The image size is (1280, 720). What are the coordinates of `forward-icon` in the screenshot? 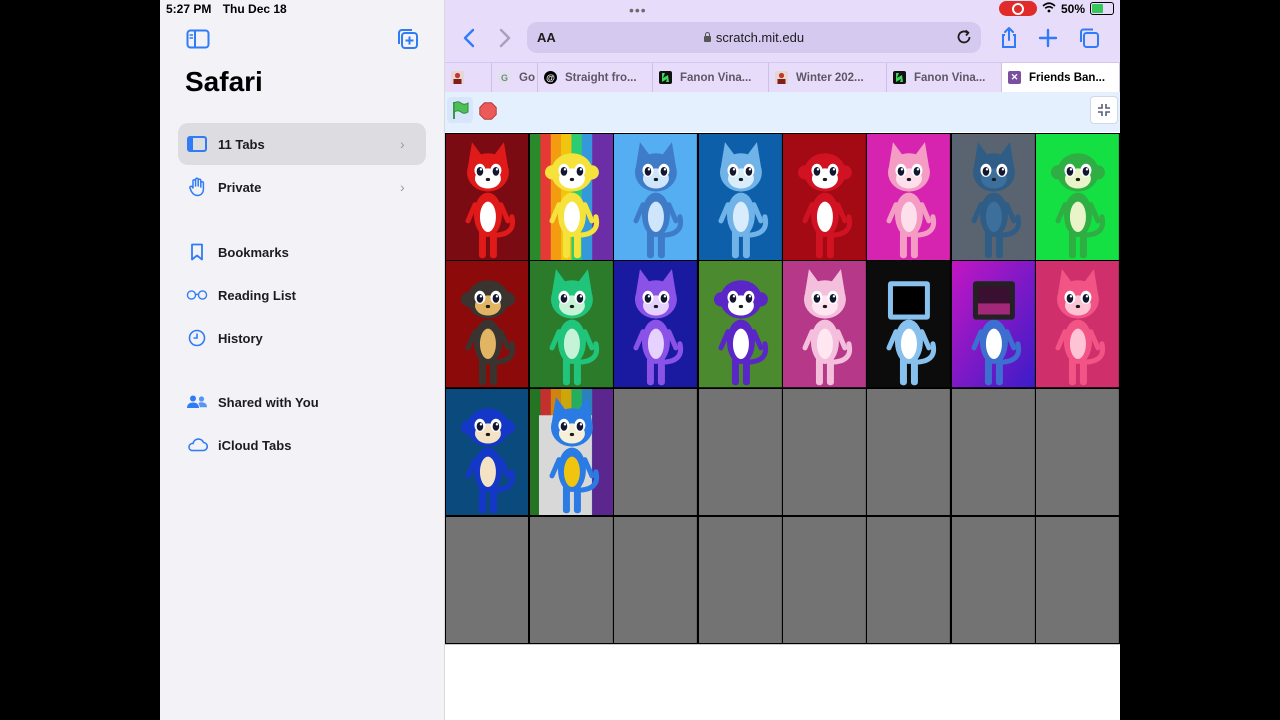 It's located at (505, 38).